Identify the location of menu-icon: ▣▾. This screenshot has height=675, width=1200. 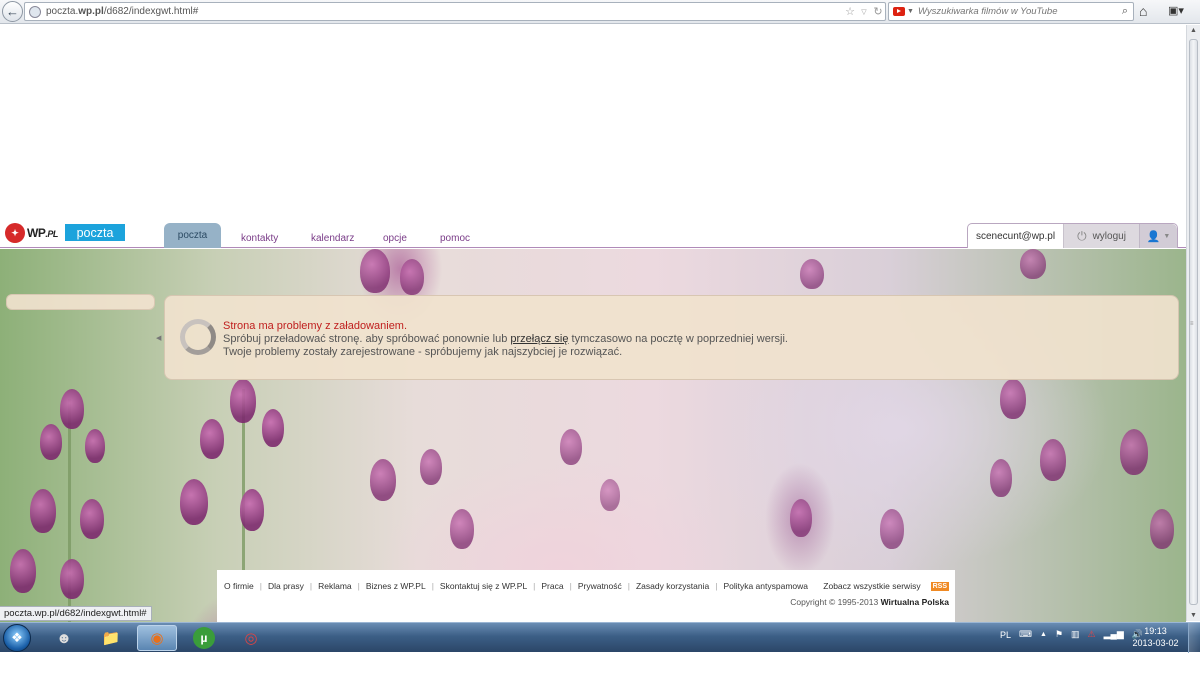
(1176, 10).